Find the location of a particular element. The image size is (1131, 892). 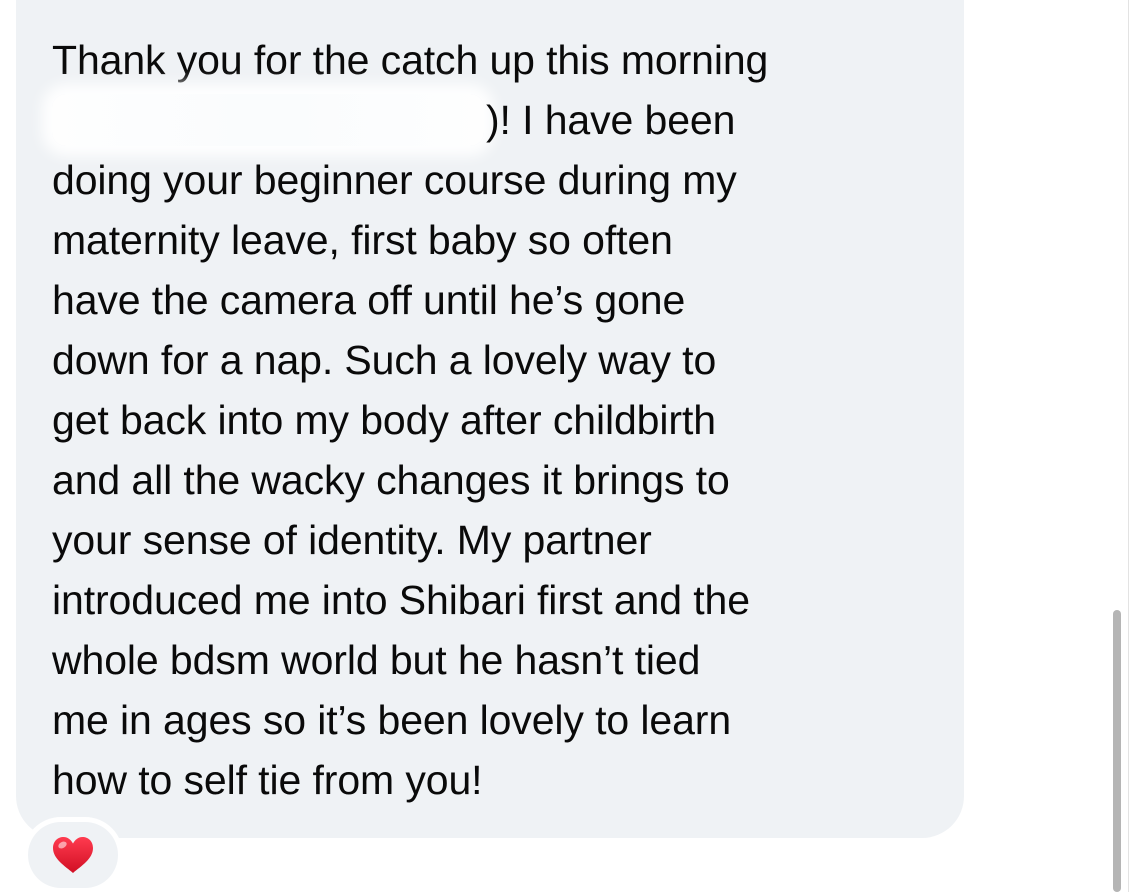

message-line: how to self tie from you! is located at coordinates (267, 780).